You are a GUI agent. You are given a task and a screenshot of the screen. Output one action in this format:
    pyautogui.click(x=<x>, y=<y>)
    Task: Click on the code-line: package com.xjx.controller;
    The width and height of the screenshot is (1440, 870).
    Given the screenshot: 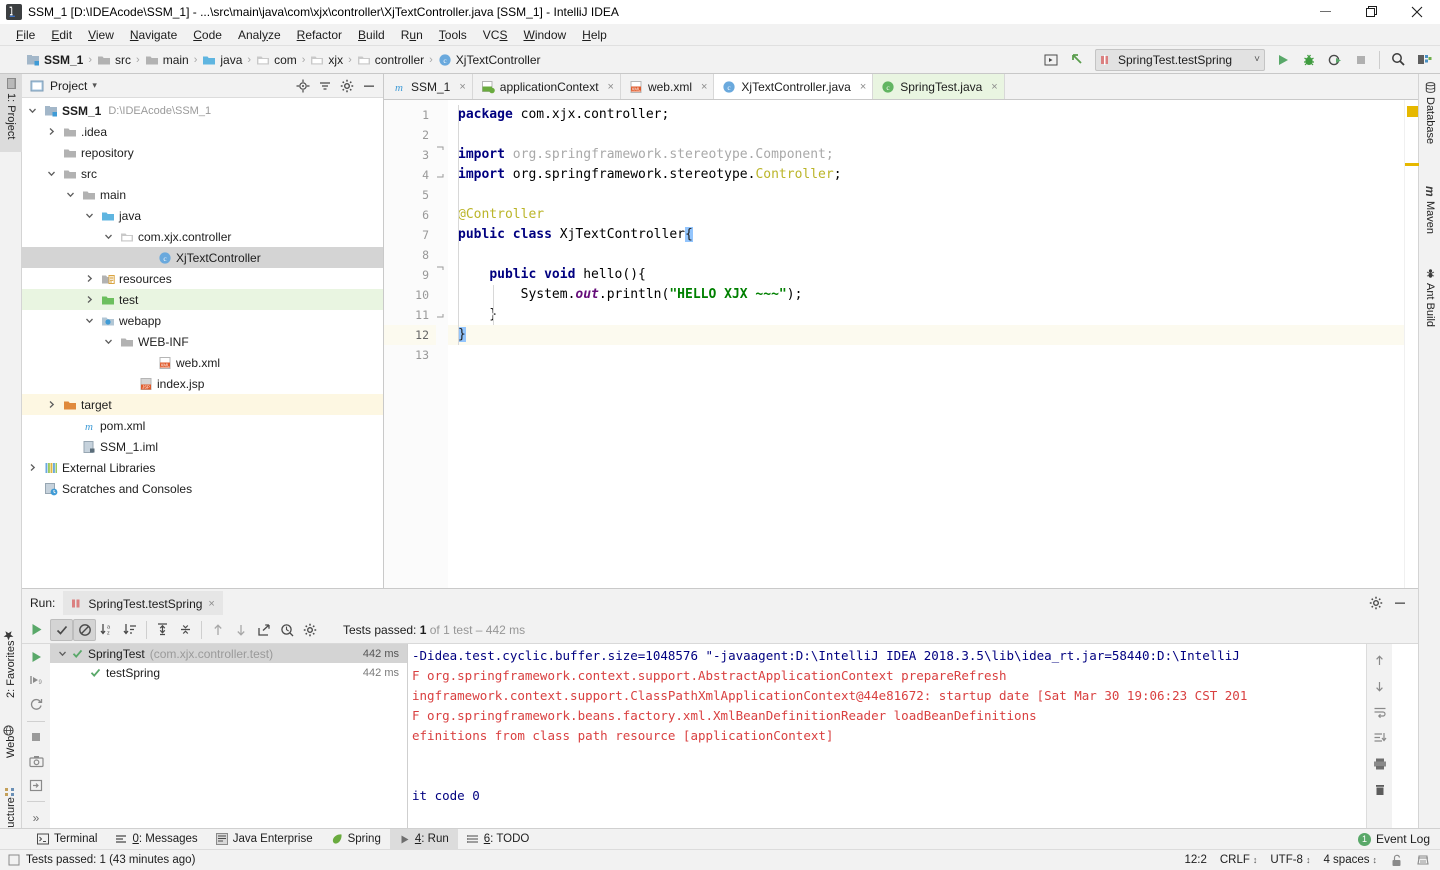 What is the action you would take?
    pyautogui.click(x=933, y=115)
    